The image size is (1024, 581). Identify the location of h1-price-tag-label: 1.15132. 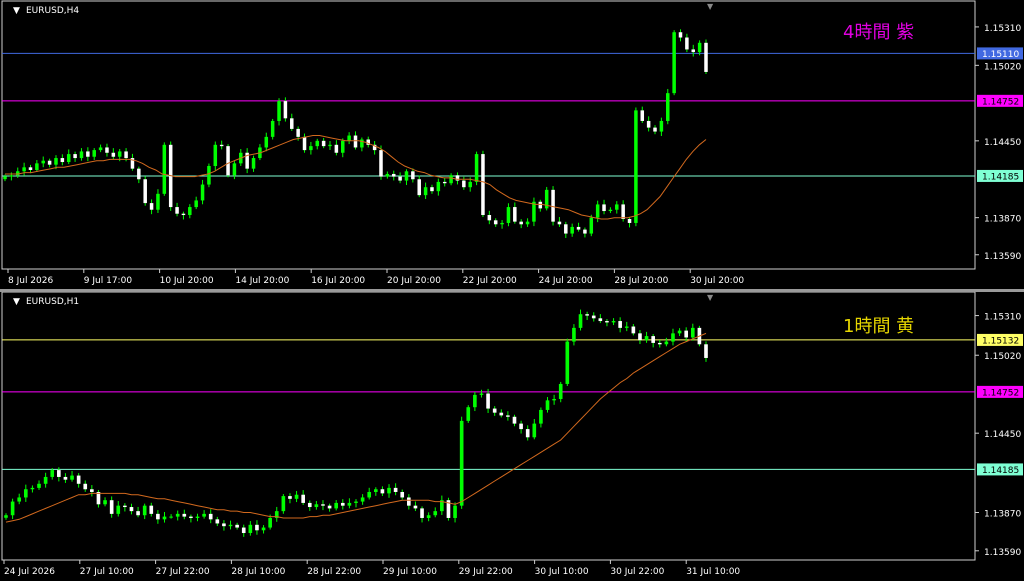
(1000, 341).